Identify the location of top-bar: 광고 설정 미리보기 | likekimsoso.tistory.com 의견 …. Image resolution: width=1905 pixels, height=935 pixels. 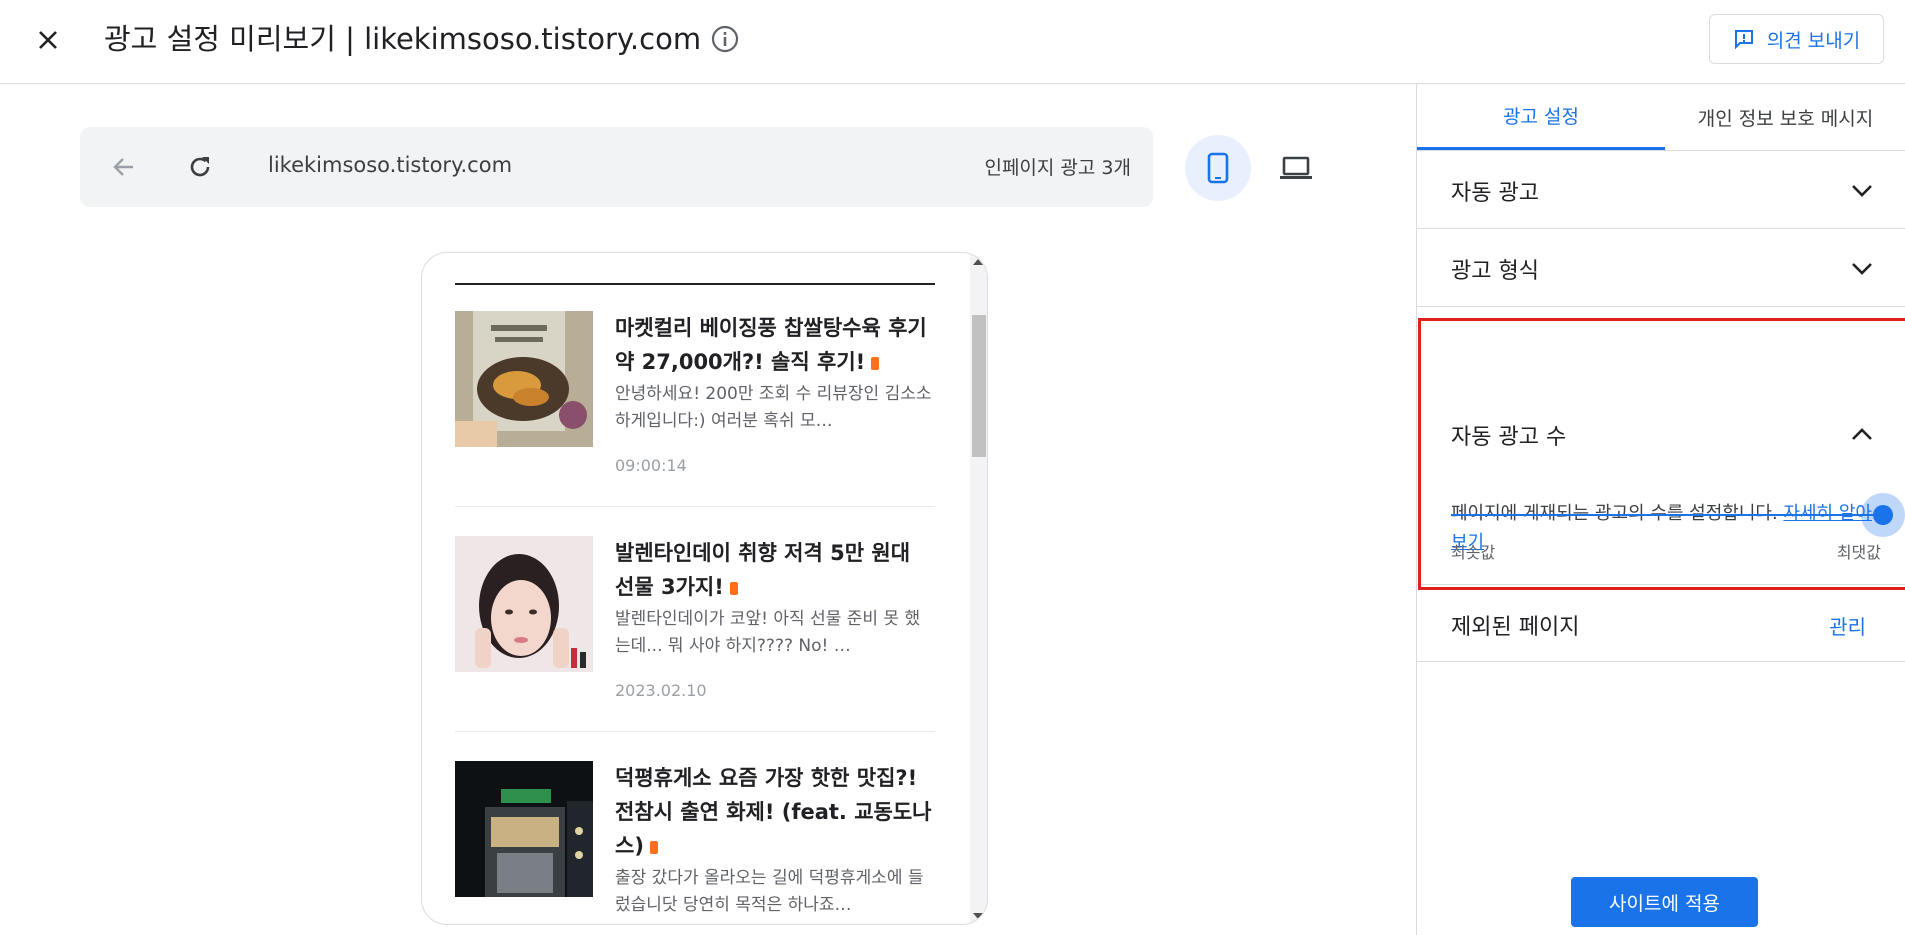
(952, 42).